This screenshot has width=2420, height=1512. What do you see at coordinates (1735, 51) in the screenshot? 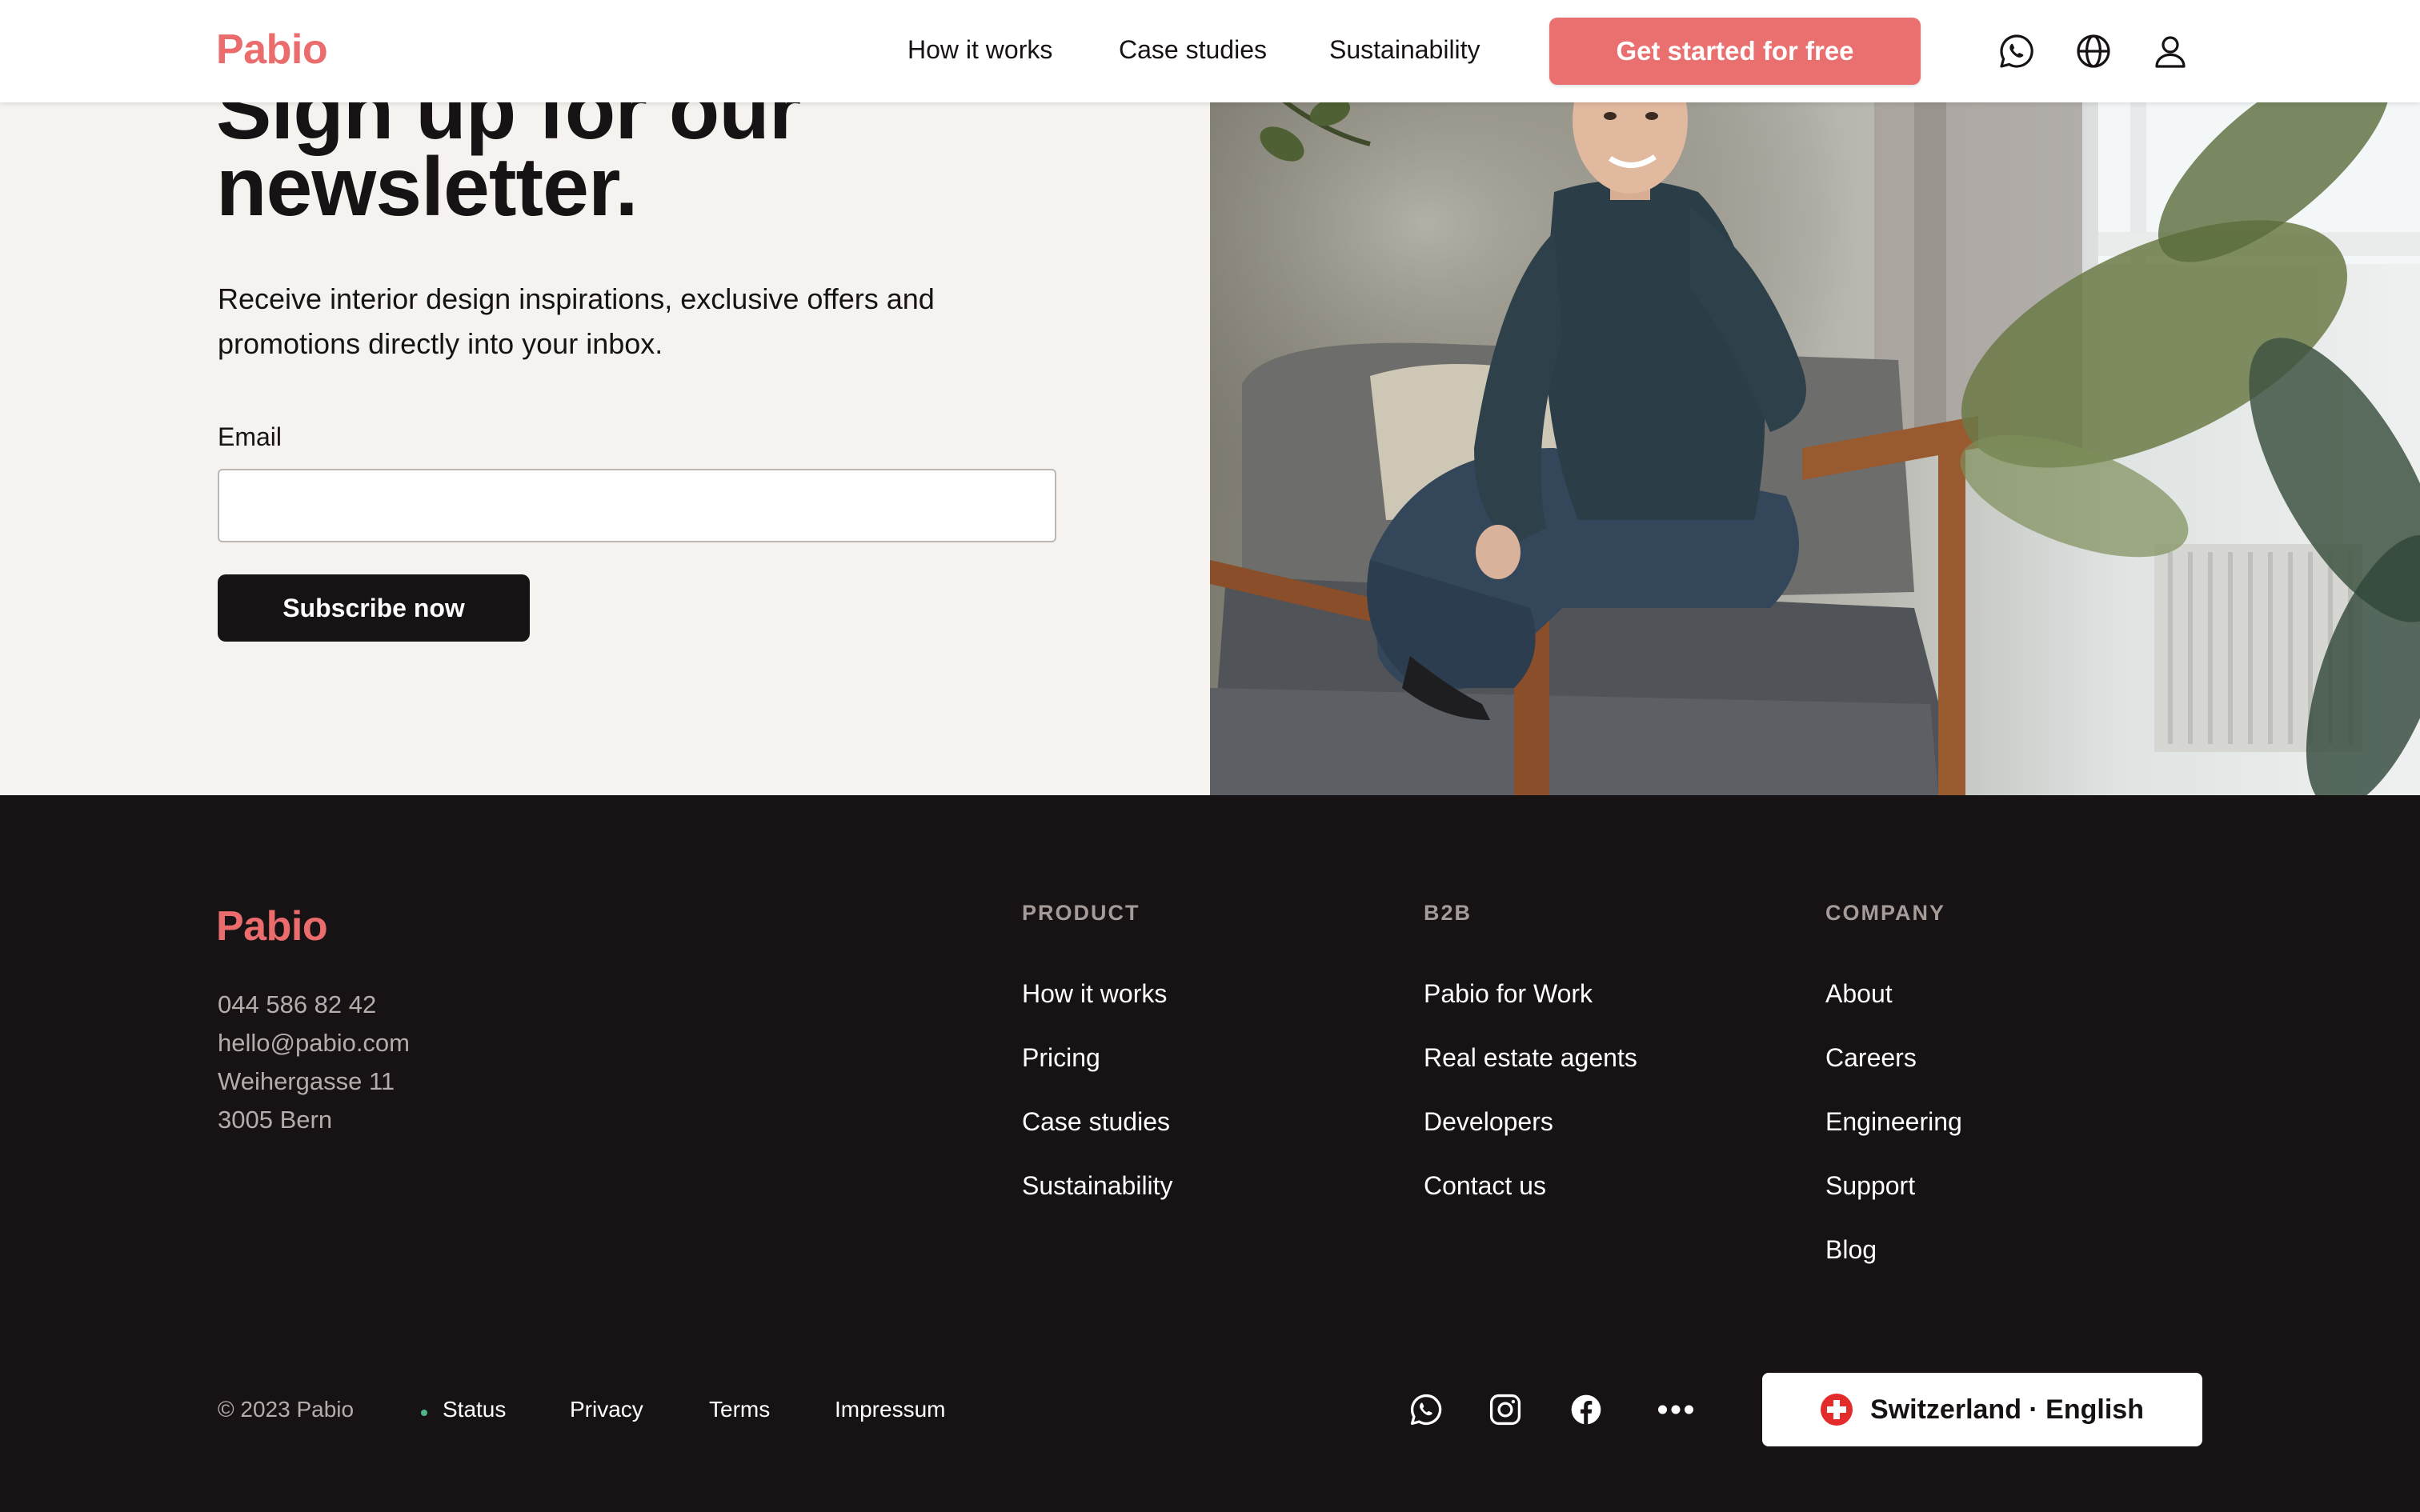
I see `get-started-button: Get started for free` at bounding box center [1735, 51].